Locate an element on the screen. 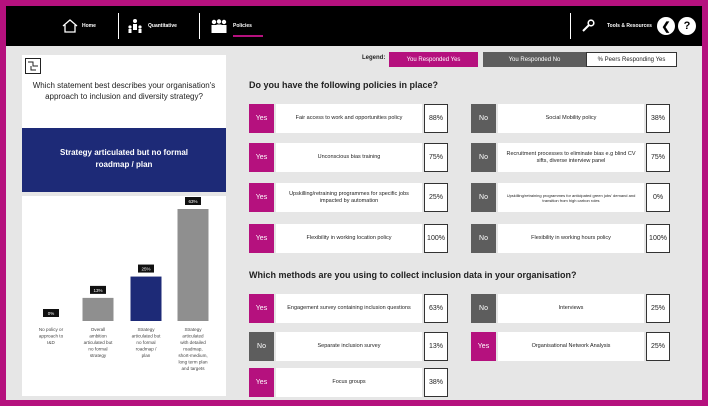 This screenshot has width=708, height=406. wrench-icon is located at coordinates (588, 25).